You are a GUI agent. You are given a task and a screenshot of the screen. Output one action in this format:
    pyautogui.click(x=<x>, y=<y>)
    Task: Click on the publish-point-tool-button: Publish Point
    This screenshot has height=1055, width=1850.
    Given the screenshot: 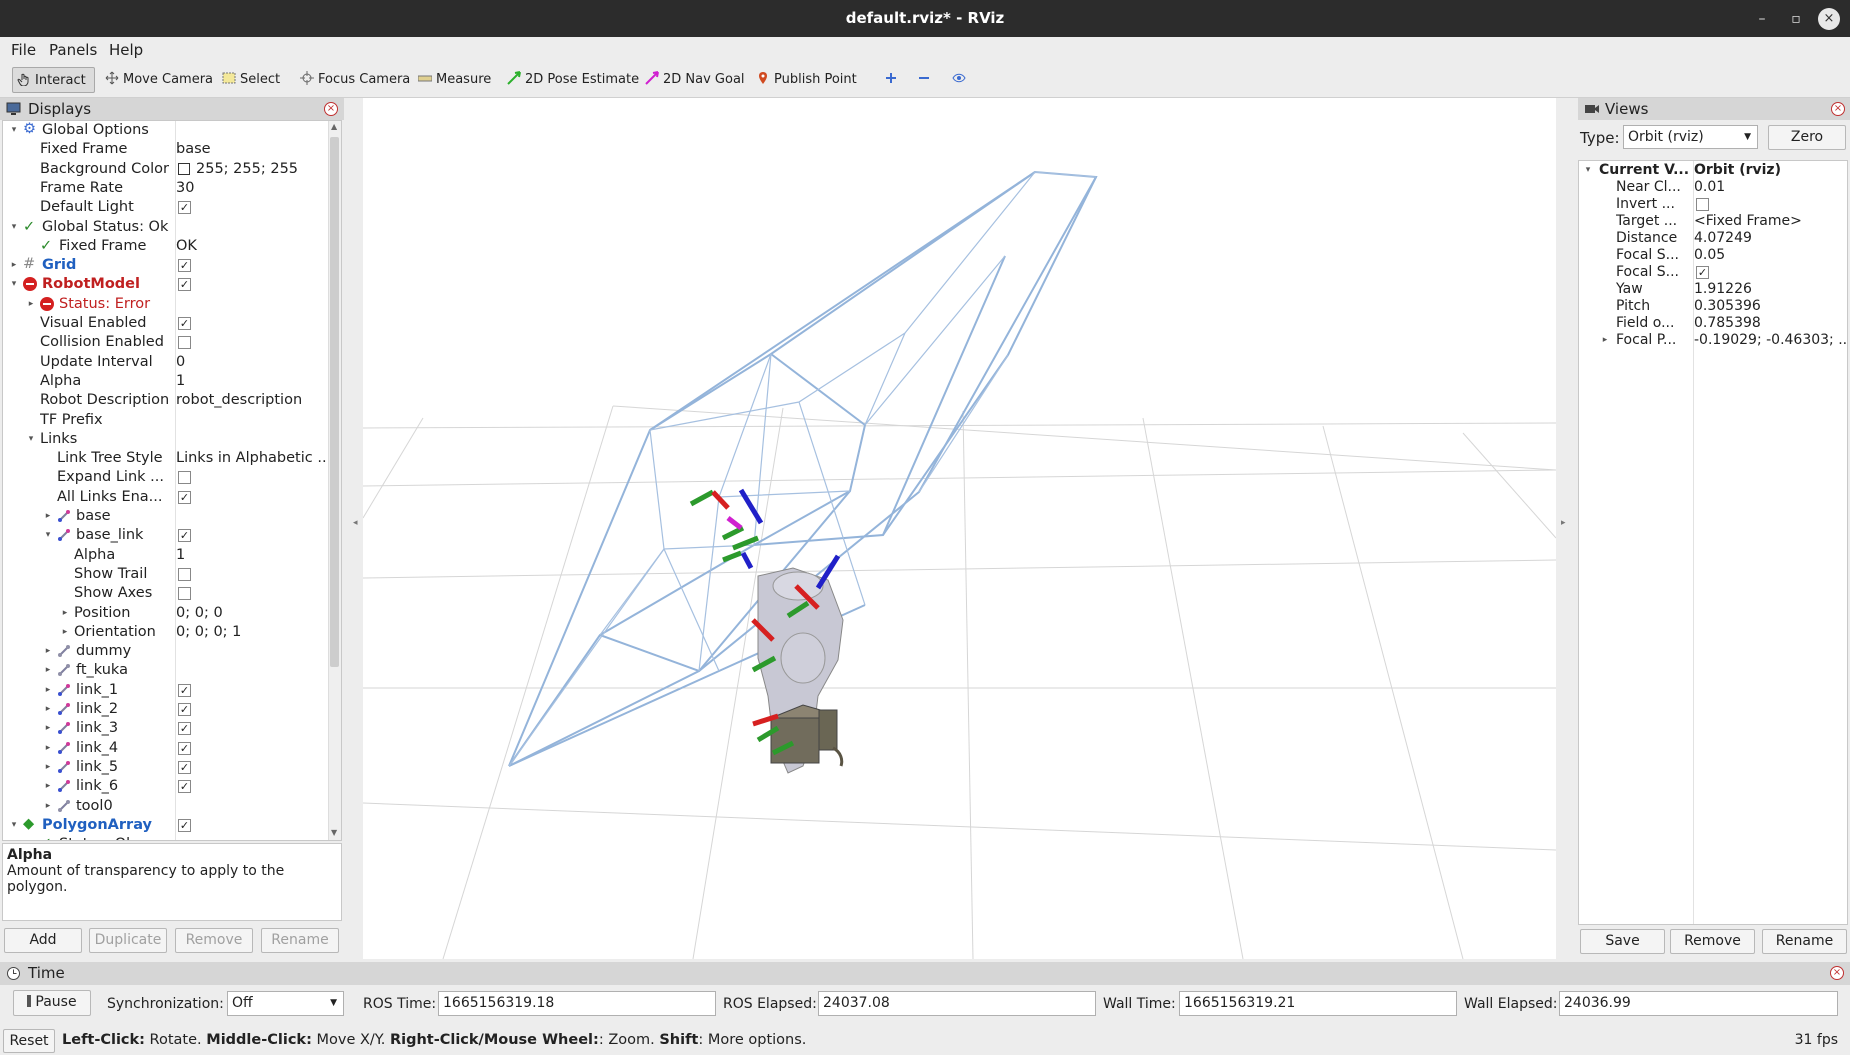 What is the action you would take?
    pyautogui.click(x=806, y=80)
    